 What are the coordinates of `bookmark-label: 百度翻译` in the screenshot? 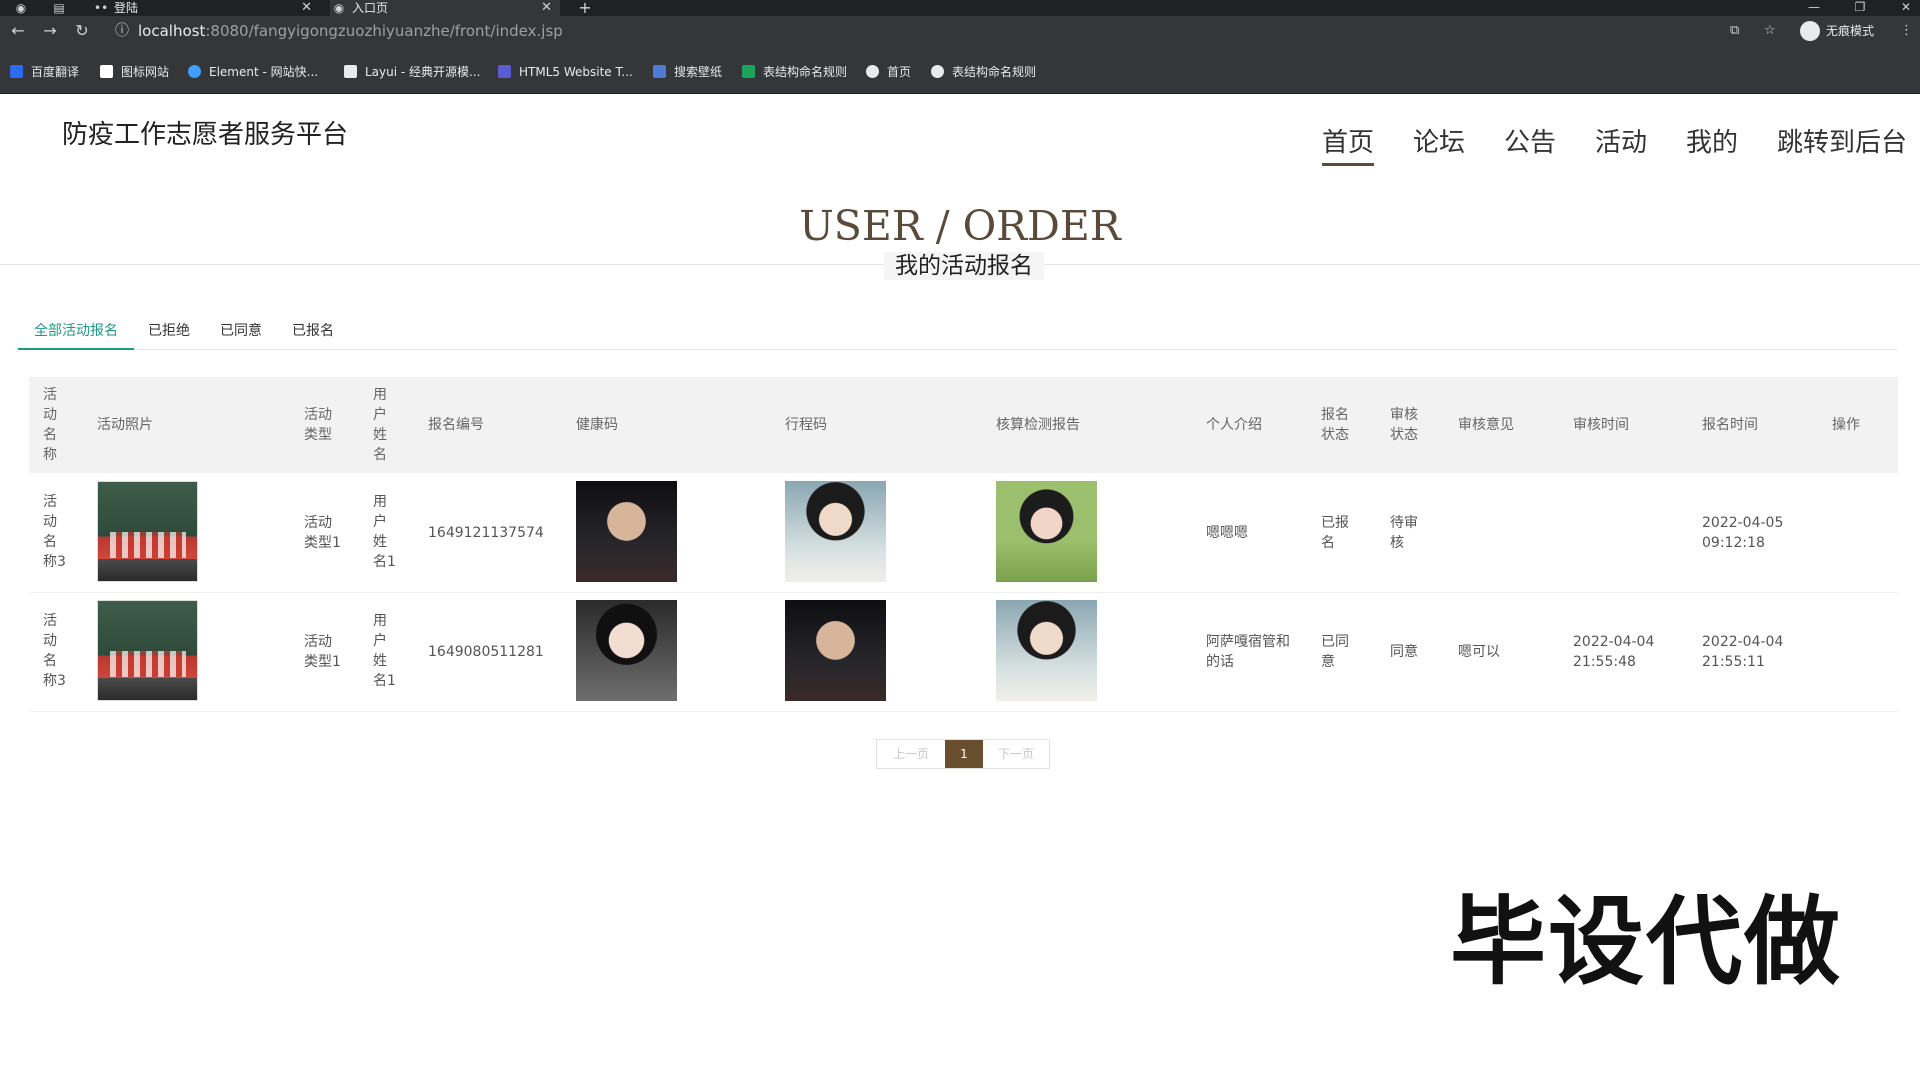 It's located at (55, 72).